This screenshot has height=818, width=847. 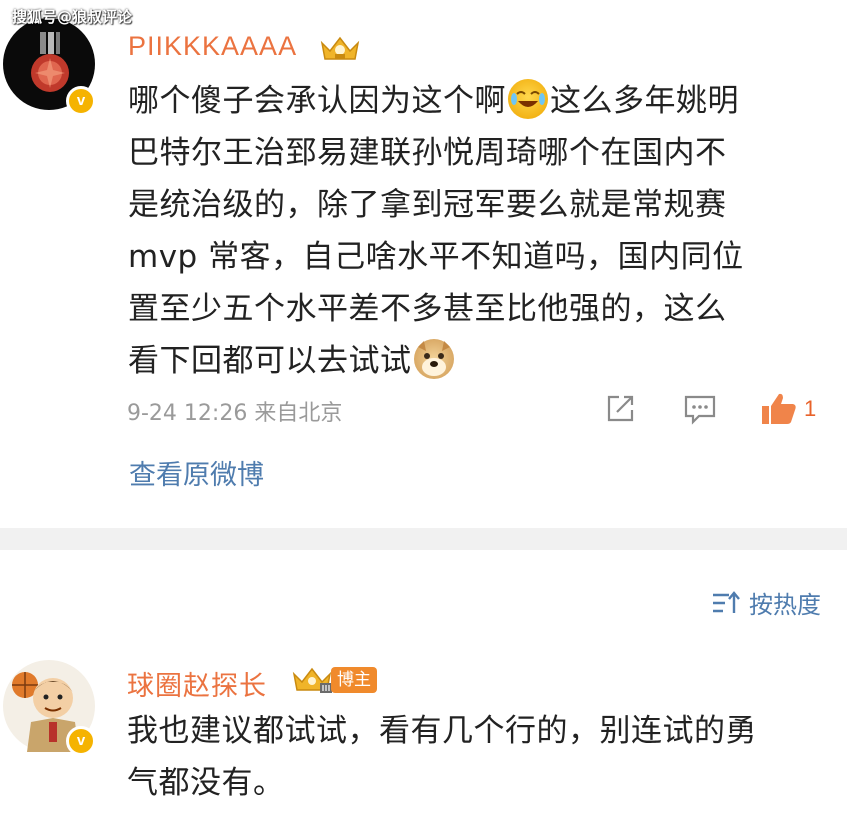 What do you see at coordinates (354, 680) in the screenshot?
I see `host-tag: 博主` at bounding box center [354, 680].